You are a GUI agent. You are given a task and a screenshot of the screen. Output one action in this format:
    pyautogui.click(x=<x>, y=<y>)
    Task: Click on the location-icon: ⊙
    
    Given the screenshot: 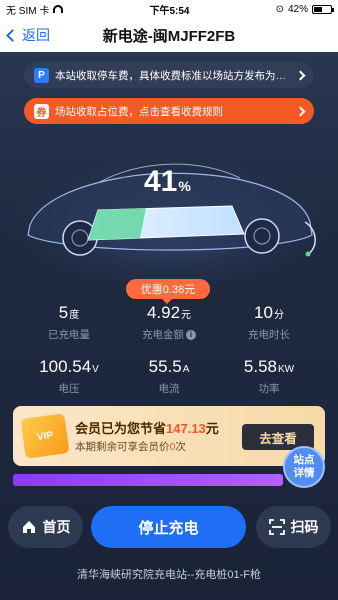 What is the action you would take?
    pyautogui.click(x=279, y=9)
    